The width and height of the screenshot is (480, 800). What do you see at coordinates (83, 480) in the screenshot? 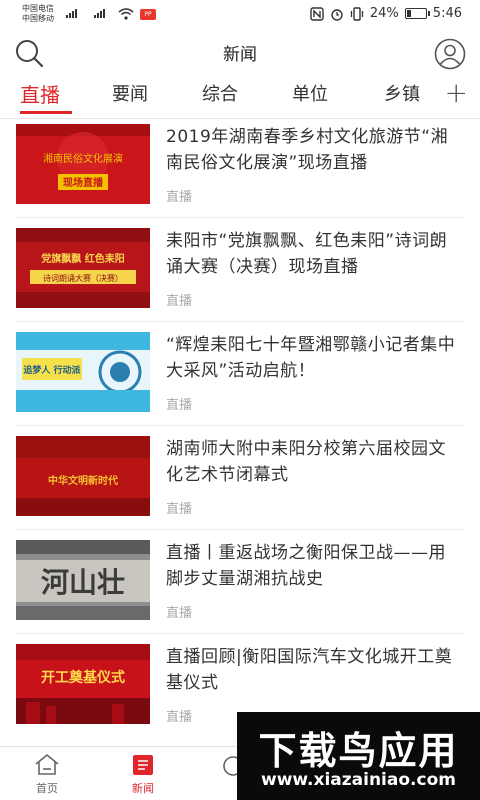
I see `thumb-caption: 中华文明新时代` at bounding box center [83, 480].